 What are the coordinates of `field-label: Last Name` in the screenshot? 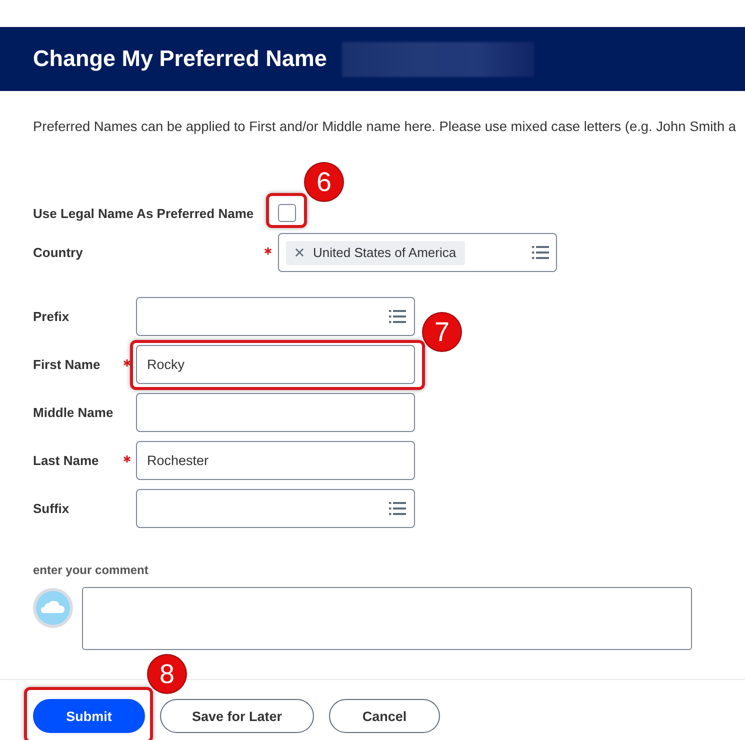 It's located at (66, 460).